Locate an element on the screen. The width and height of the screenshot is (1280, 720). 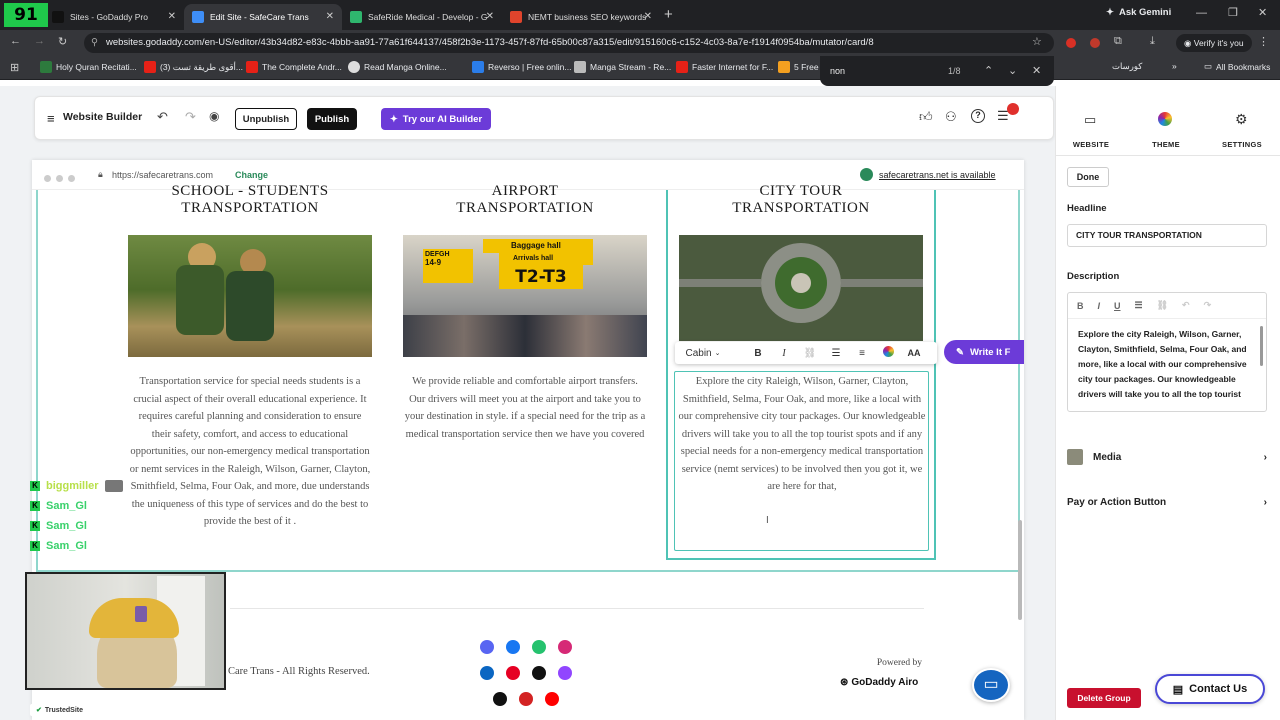
linkedin-icon is located at coordinates (487, 673).